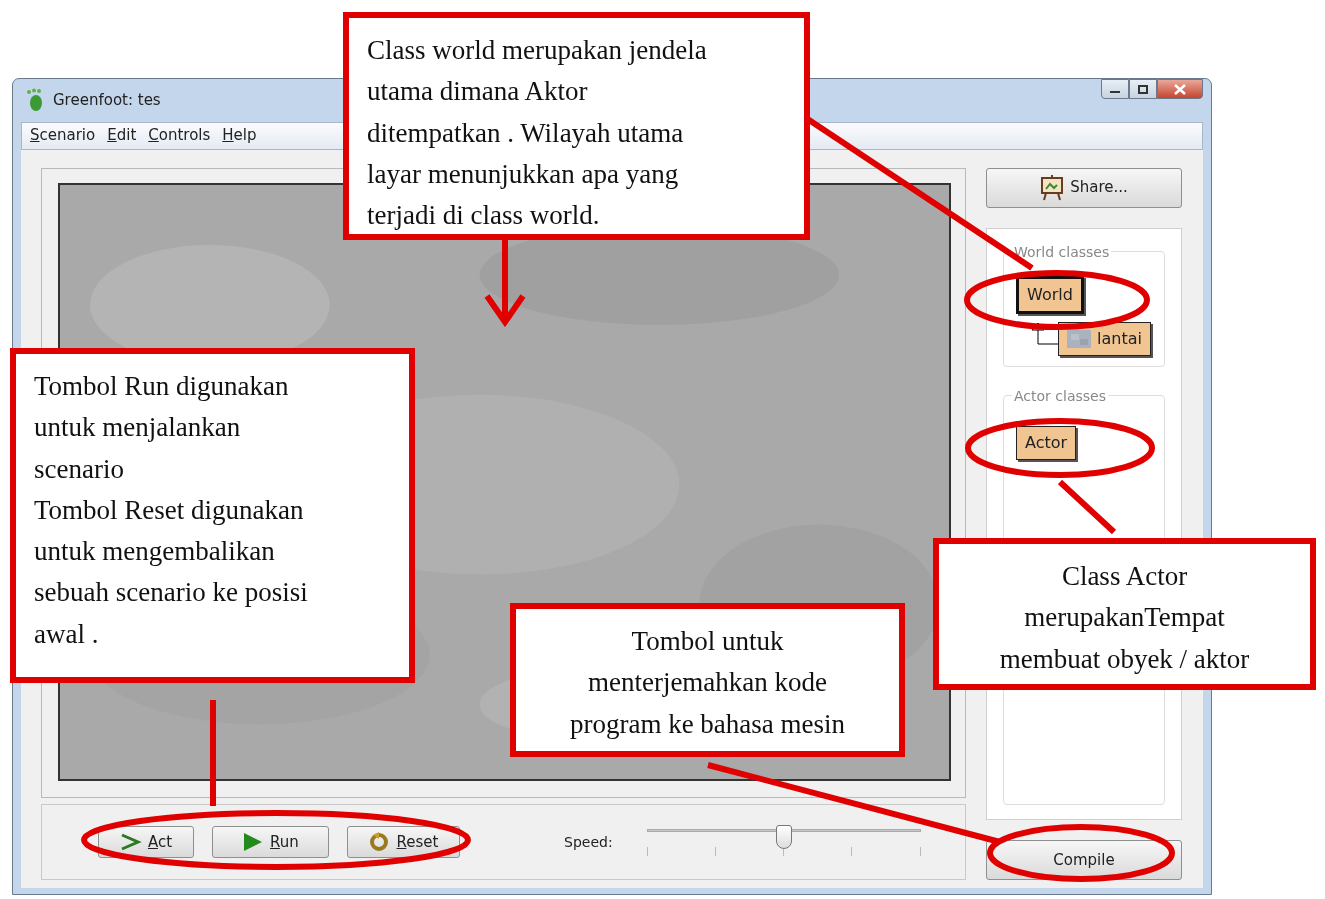 The width and height of the screenshot is (1325, 899). Describe the element at coordinates (1050, 294) in the screenshot. I see `class-box: World` at that location.